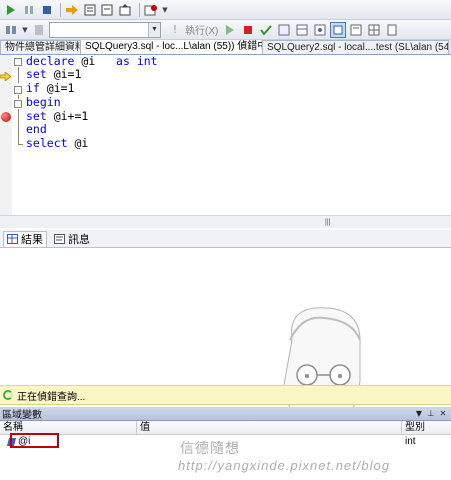 Image resolution: width=451 pixels, height=480 pixels. What do you see at coordinates (57, 143) in the screenshot?
I see `code-line: select @i` at bounding box center [57, 143].